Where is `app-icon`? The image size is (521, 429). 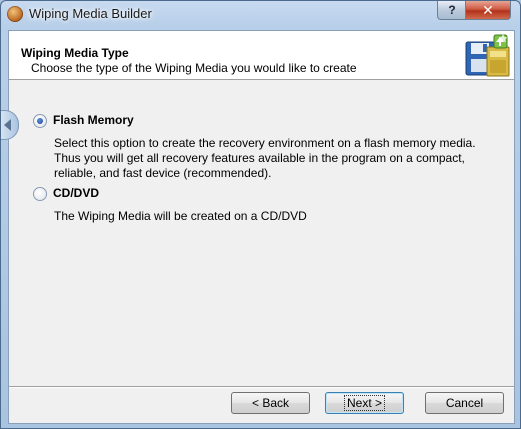
app-icon is located at coordinates (15, 14).